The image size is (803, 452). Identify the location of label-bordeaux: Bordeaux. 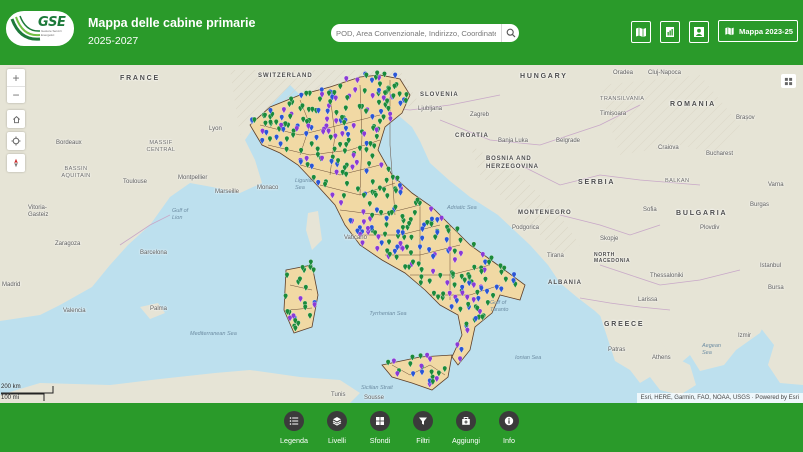
(69, 143).